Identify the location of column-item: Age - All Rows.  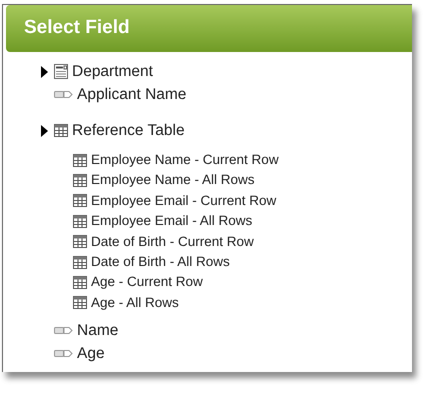
(135, 303).